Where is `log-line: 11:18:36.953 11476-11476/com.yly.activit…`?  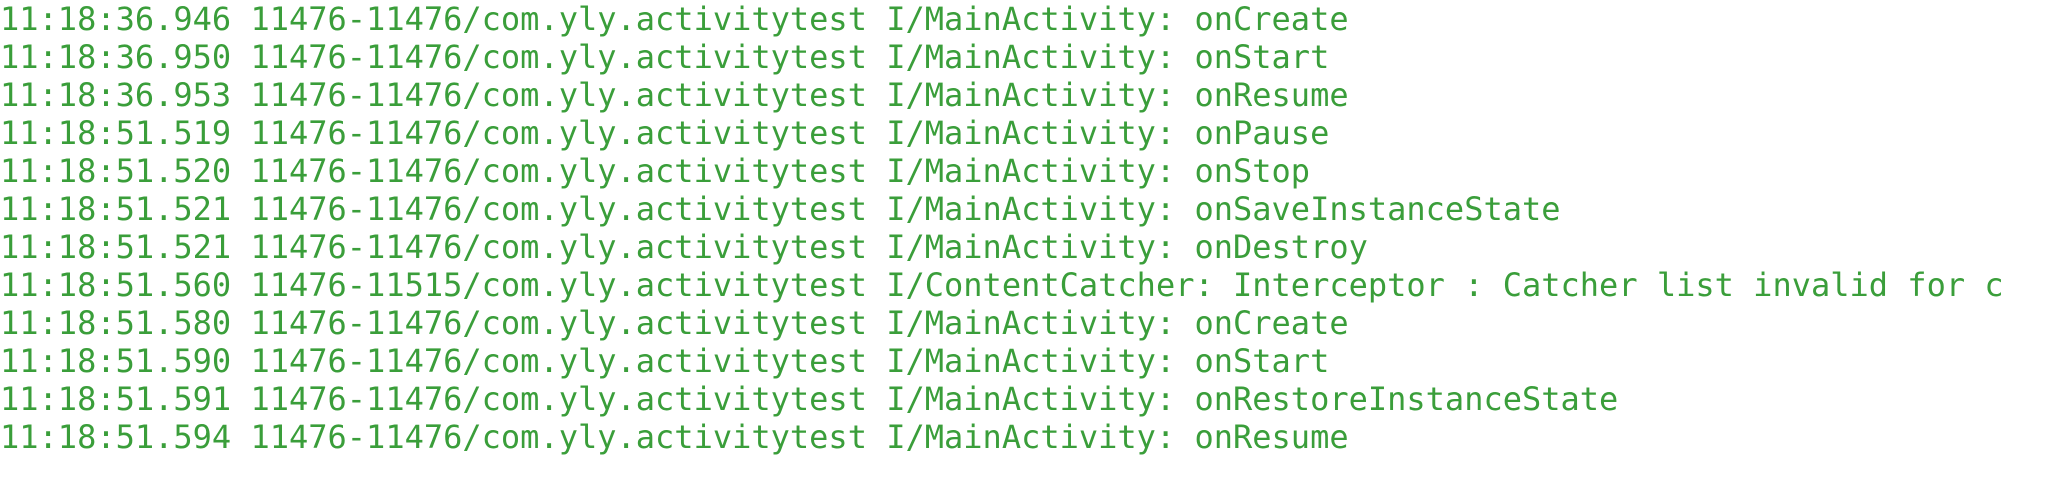 log-line: 11:18:36.953 11476-11476/com.yly.activit… is located at coordinates (674, 95).